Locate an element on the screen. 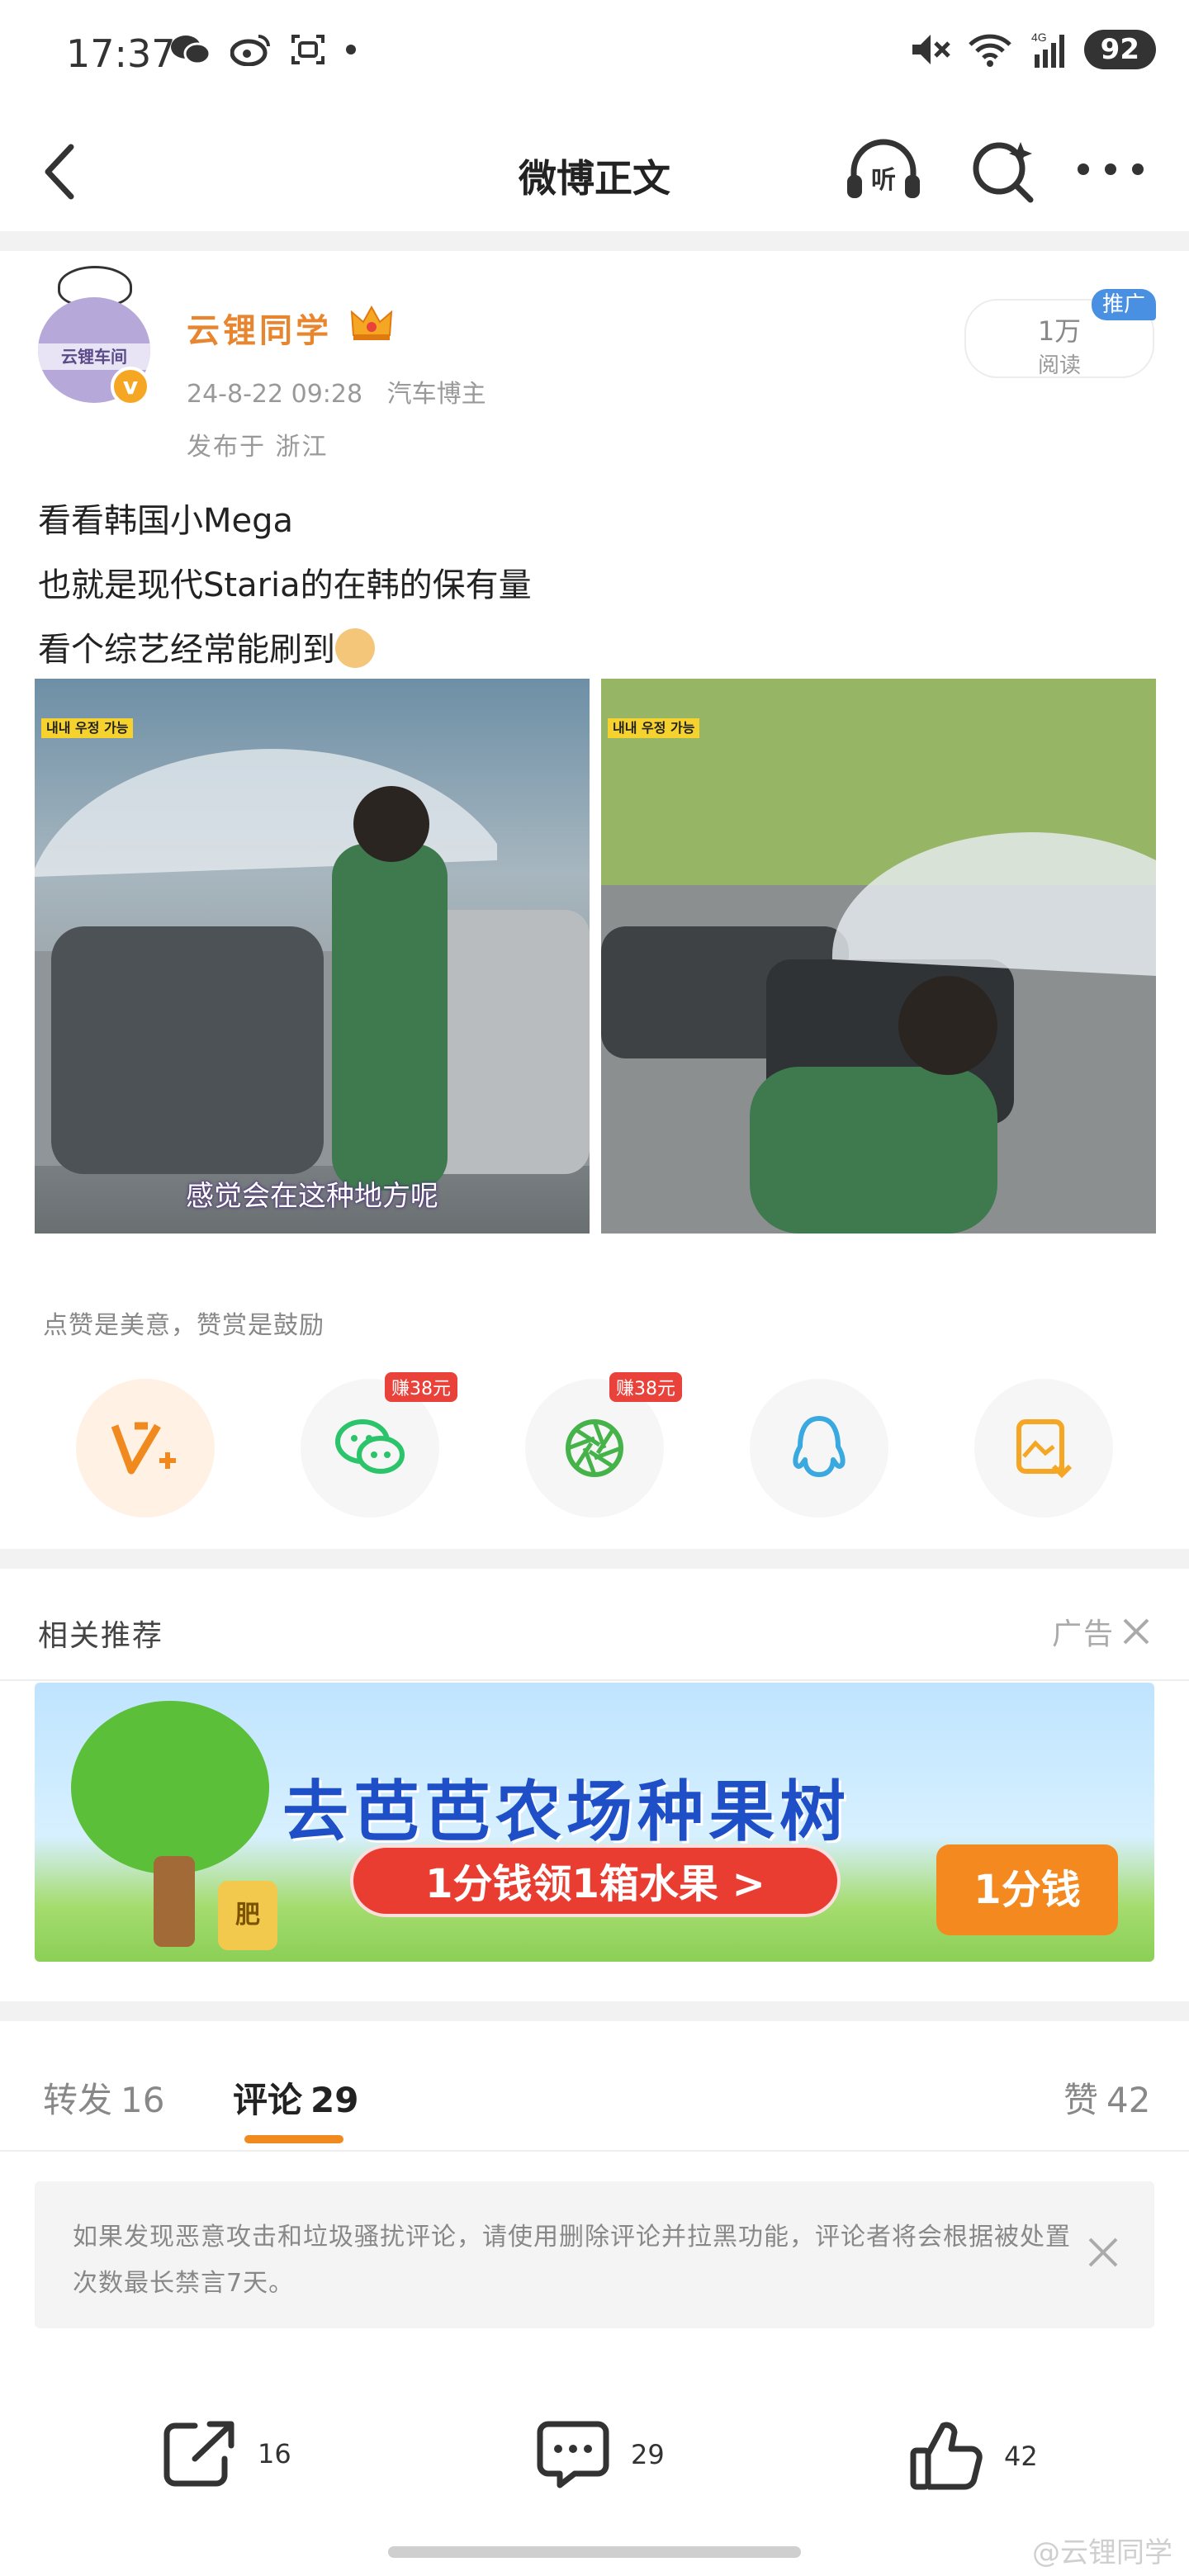 The image size is (1189, 2576). system-icons: 4G 92 is located at coordinates (1032, 49).